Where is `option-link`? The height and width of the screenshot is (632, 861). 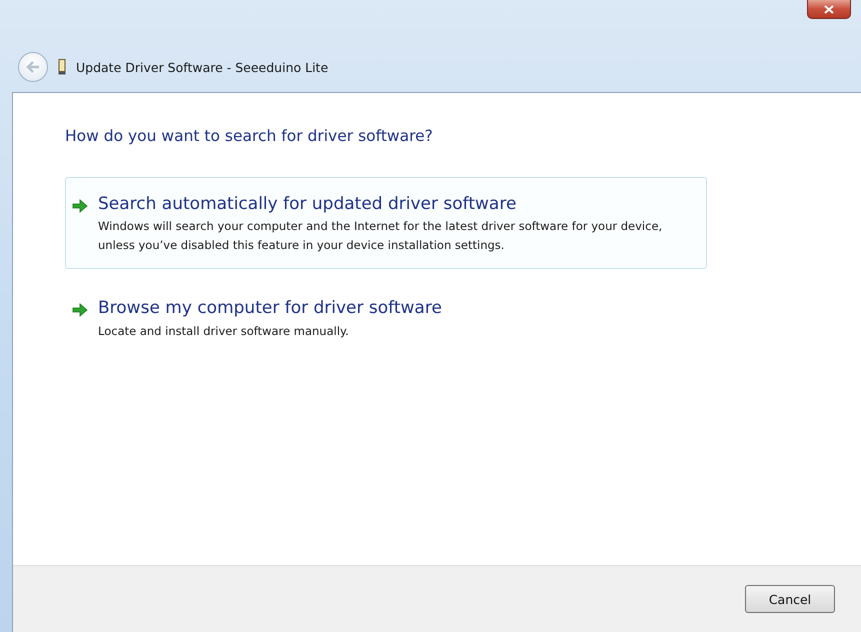 option-link is located at coordinates (386, 223).